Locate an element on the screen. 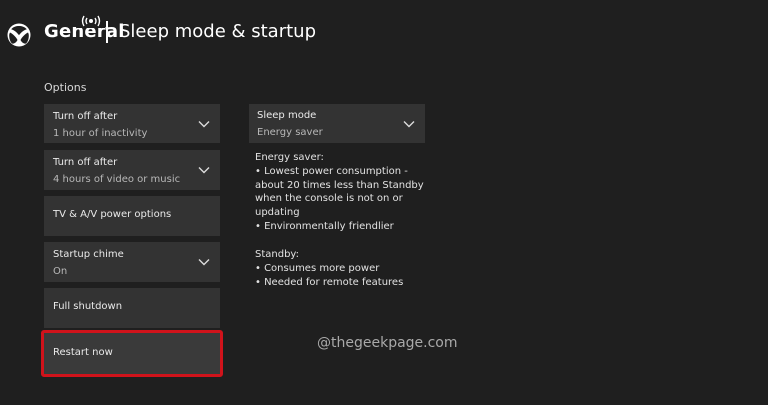 Image resolution: width=768 pixels, height=405 pixels. description-line: updating is located at coordinates (277, 213).